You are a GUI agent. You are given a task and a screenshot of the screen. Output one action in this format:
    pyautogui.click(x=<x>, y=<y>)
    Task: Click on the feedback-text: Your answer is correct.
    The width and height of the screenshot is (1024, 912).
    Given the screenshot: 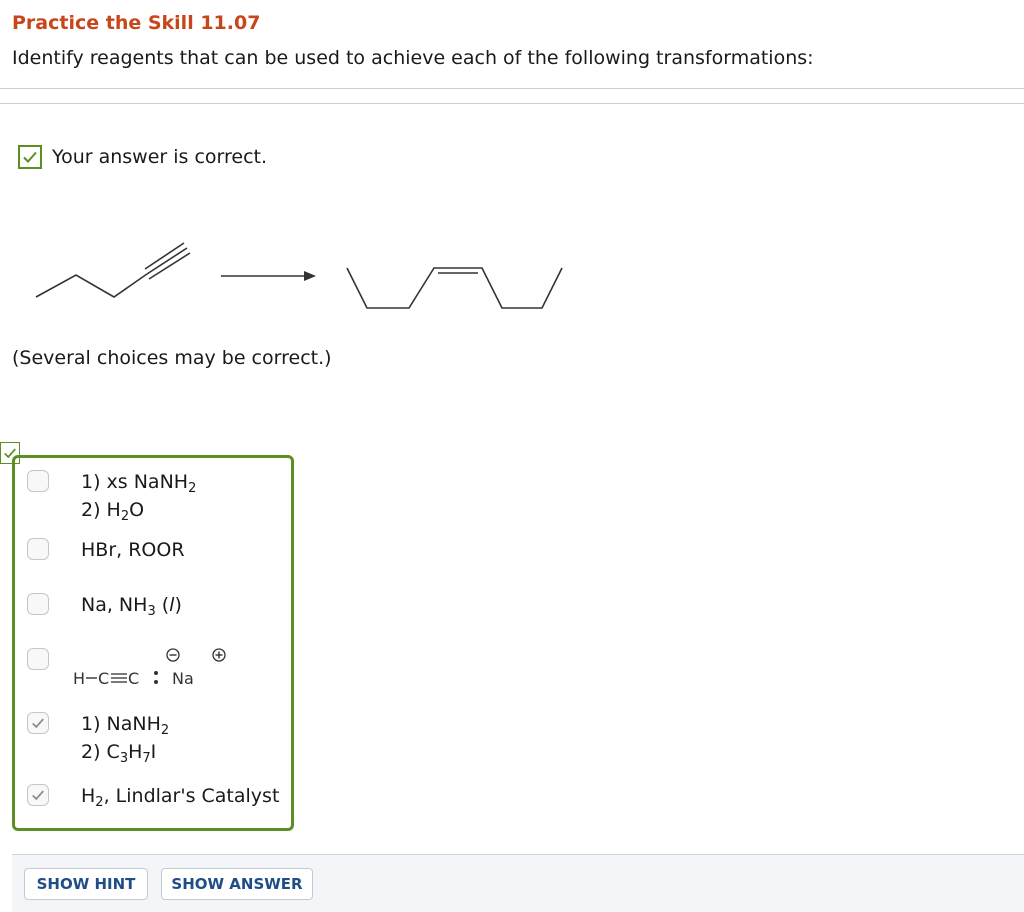 What is the action you would take?
    pyautogui.click(x=160, y=157)
    